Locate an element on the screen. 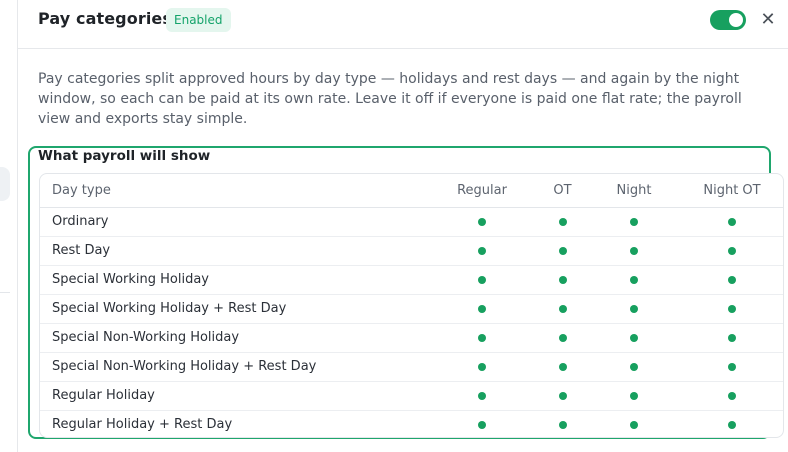 Image resolution: width=788 pixels, height=452 pixels. day-type-label: Rest Day is located at coordinates (234, 251).